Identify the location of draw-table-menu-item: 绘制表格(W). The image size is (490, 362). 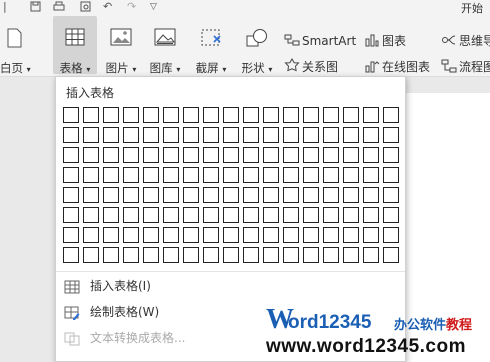
(111, 313).